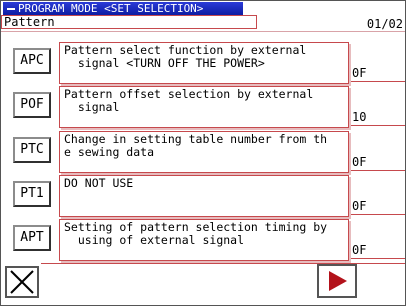 The width and height of the screenshot is (406, 306). Describe the element at coordinates (359, 73) in the screenshot. I see `value-apc: 0F` at that location.